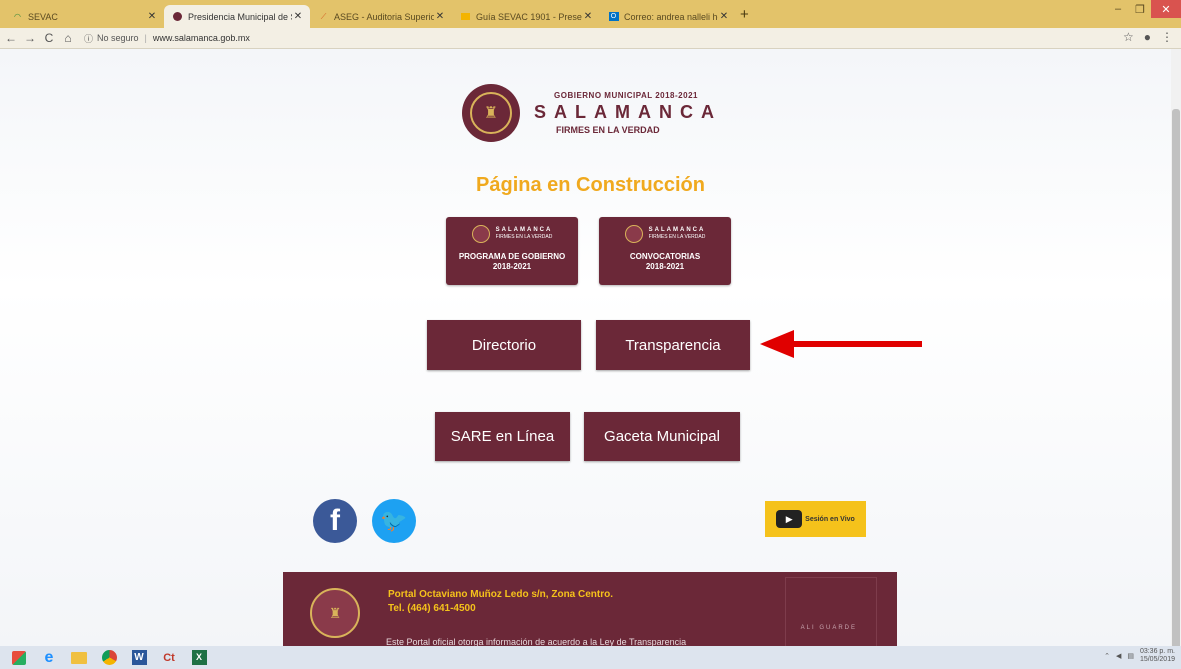  I want to click on tray-chevron-icon: ⌃, so click(1107, 656).